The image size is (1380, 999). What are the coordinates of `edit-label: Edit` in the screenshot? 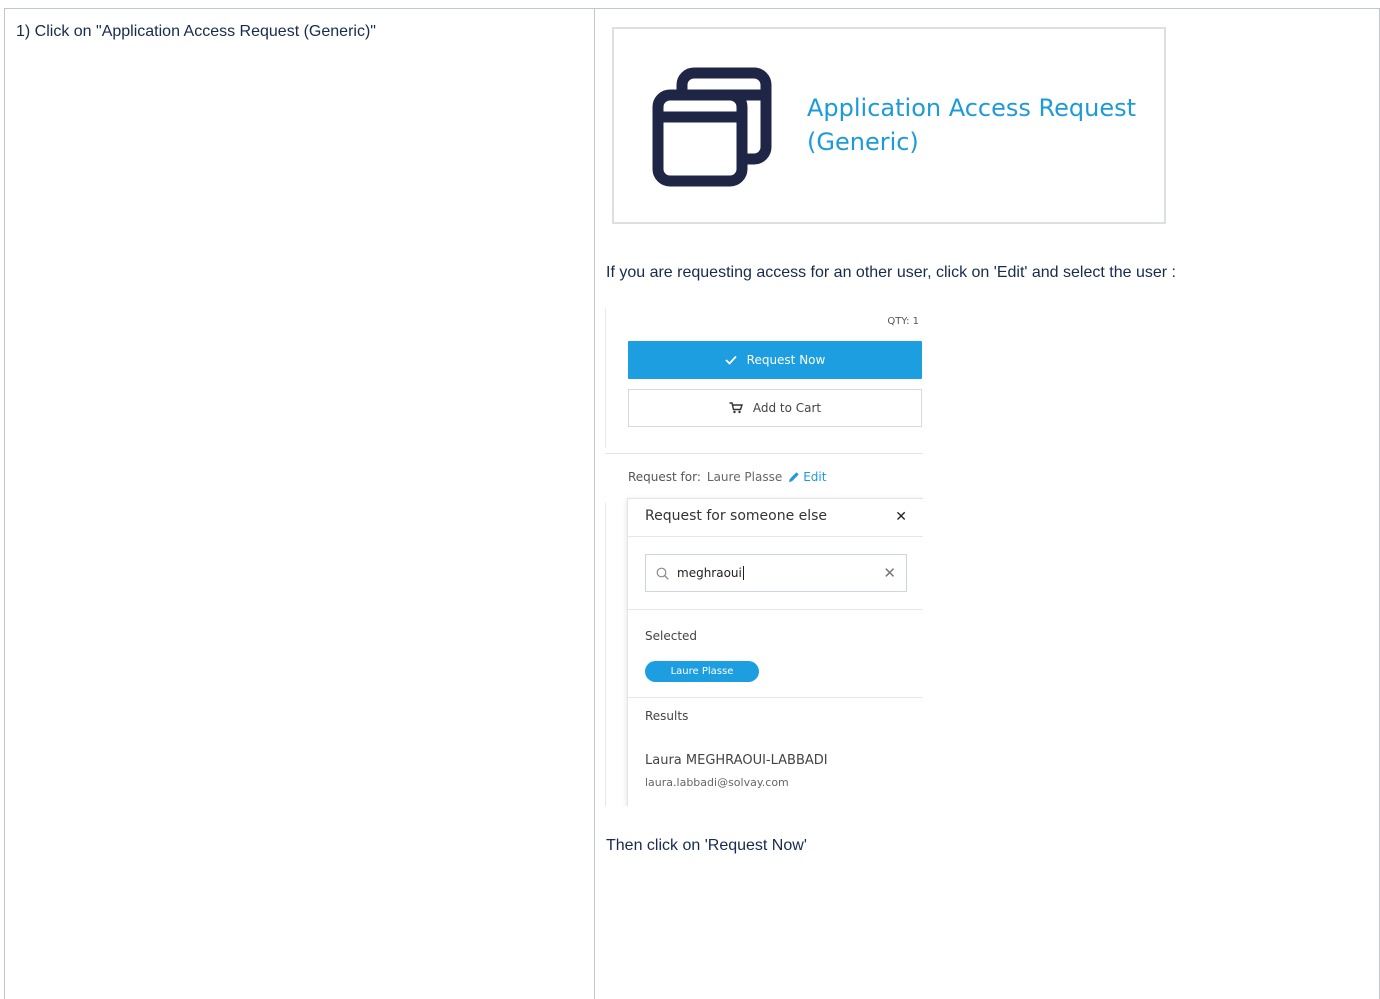 It's located at (815, 477).